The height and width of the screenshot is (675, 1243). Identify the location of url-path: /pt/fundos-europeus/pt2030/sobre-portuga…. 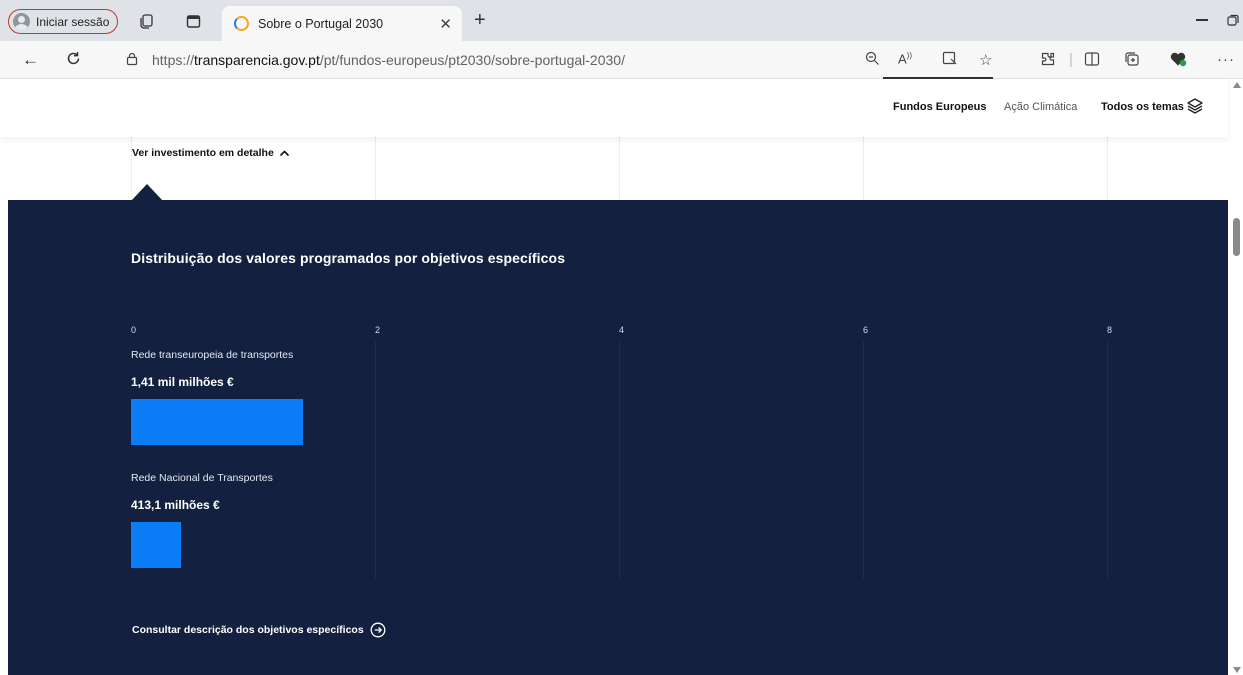
(472, 60).